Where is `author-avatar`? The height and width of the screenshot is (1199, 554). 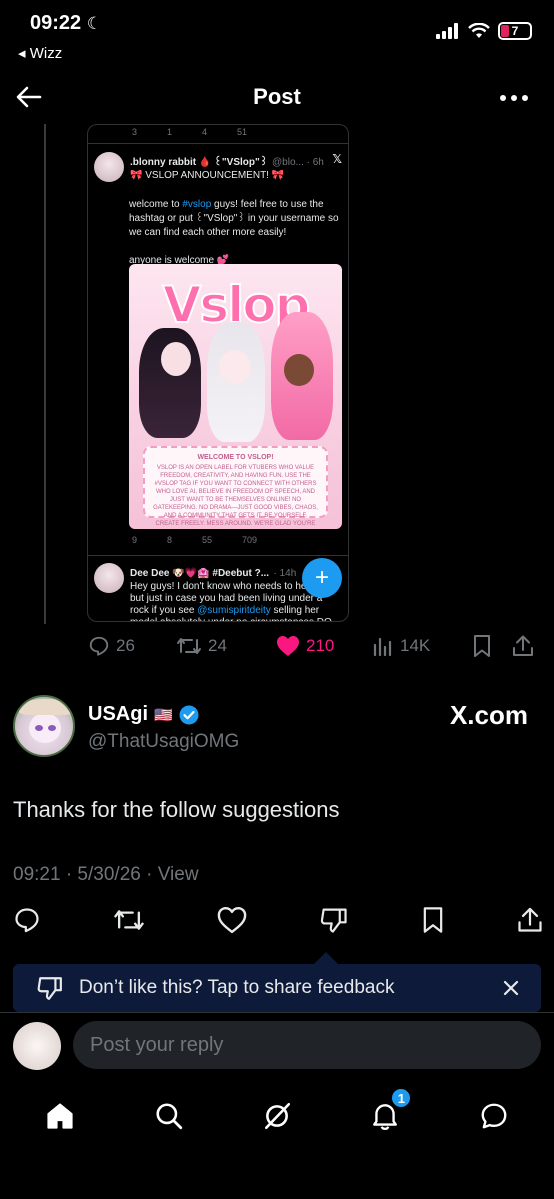
author-avatar is located at coordinates (44, 726).